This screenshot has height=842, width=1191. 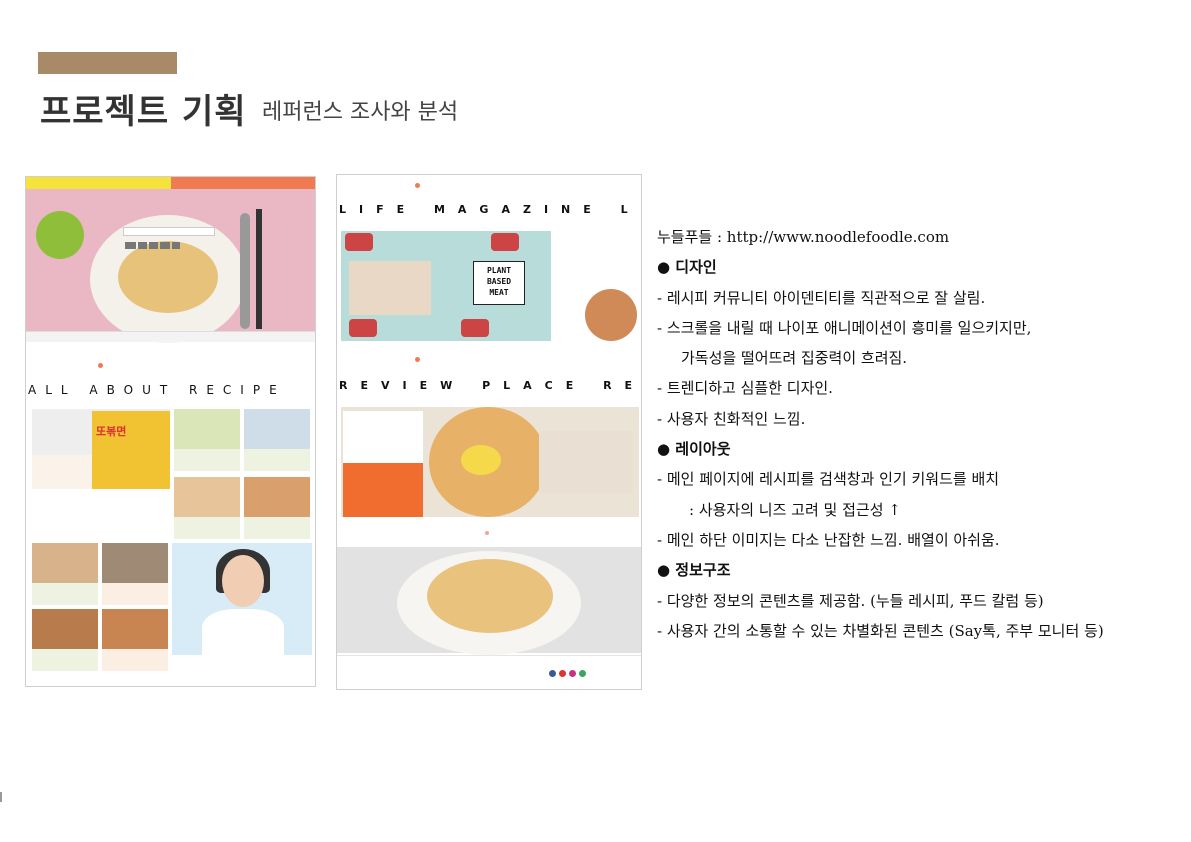 What do you see at coordinates (259, 269) in the screenshot?
I see `fork-image` at bounding box center [259, 269].